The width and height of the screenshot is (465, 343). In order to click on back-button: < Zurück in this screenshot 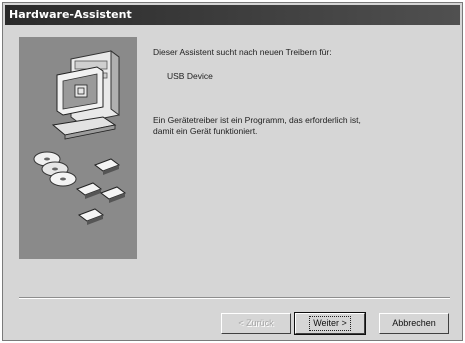, I will do `click(256, 323)`.